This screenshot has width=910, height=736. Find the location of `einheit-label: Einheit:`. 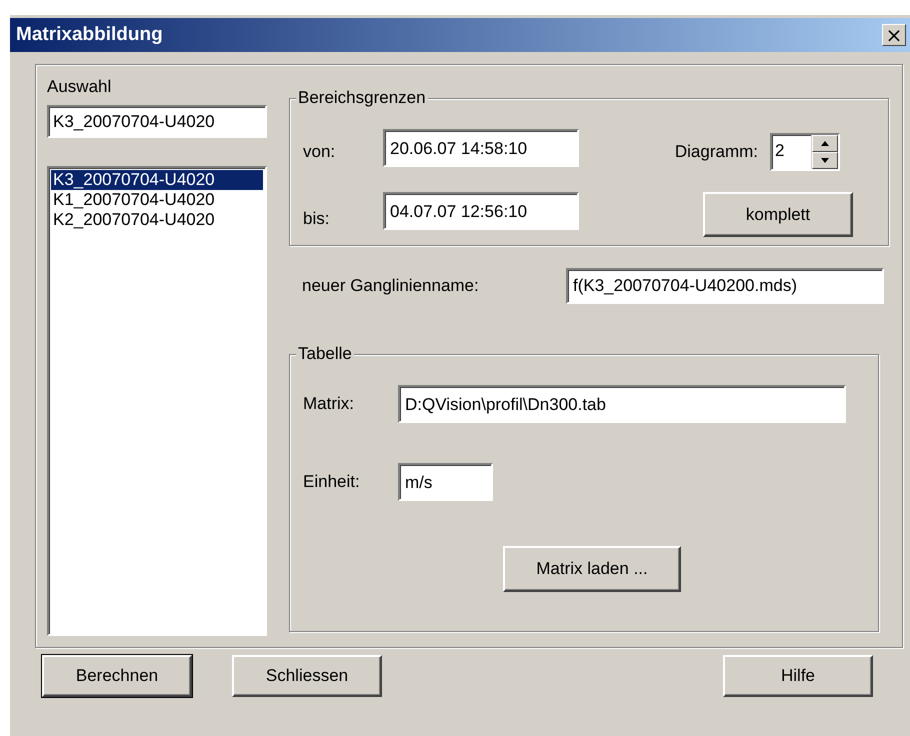

einheit-label: Einheit: is located at coordinates (332, 482).